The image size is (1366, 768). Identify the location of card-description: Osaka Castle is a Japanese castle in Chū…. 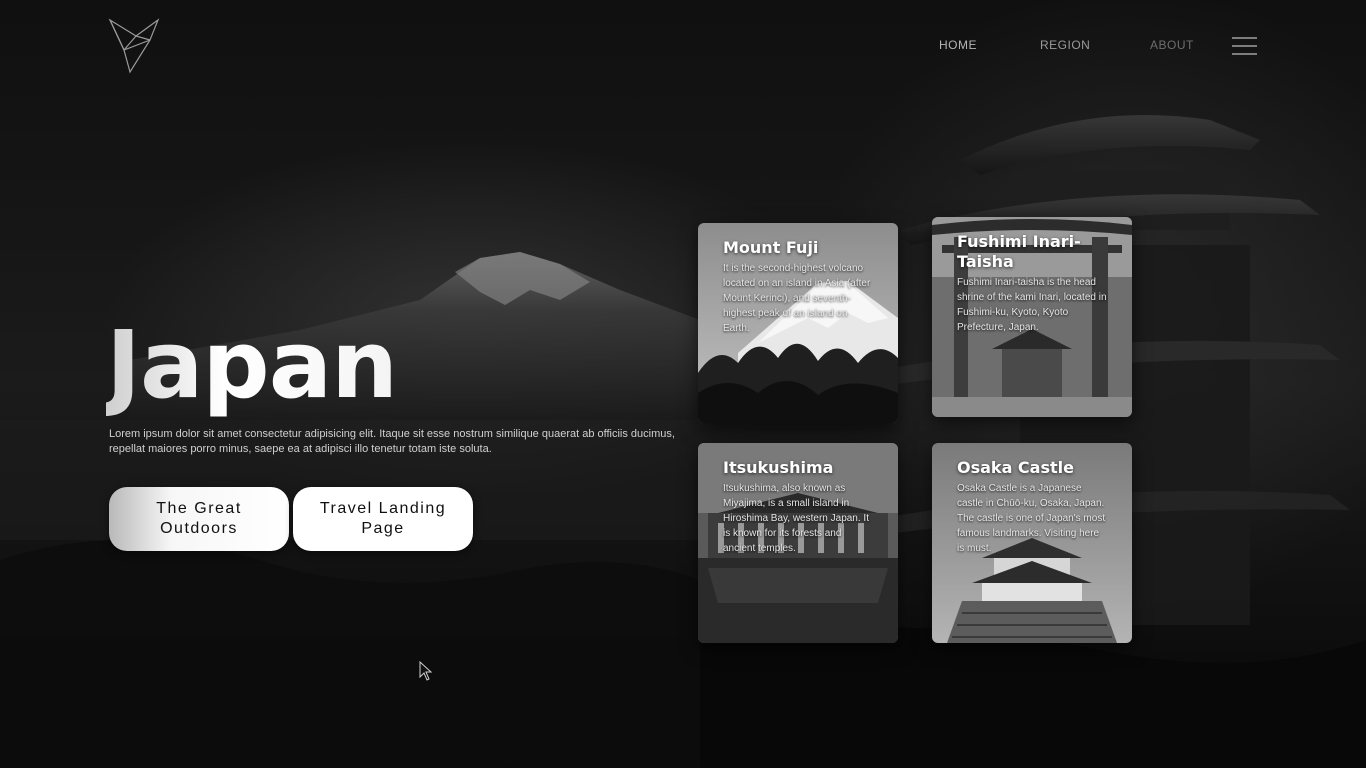
(1031, 518).